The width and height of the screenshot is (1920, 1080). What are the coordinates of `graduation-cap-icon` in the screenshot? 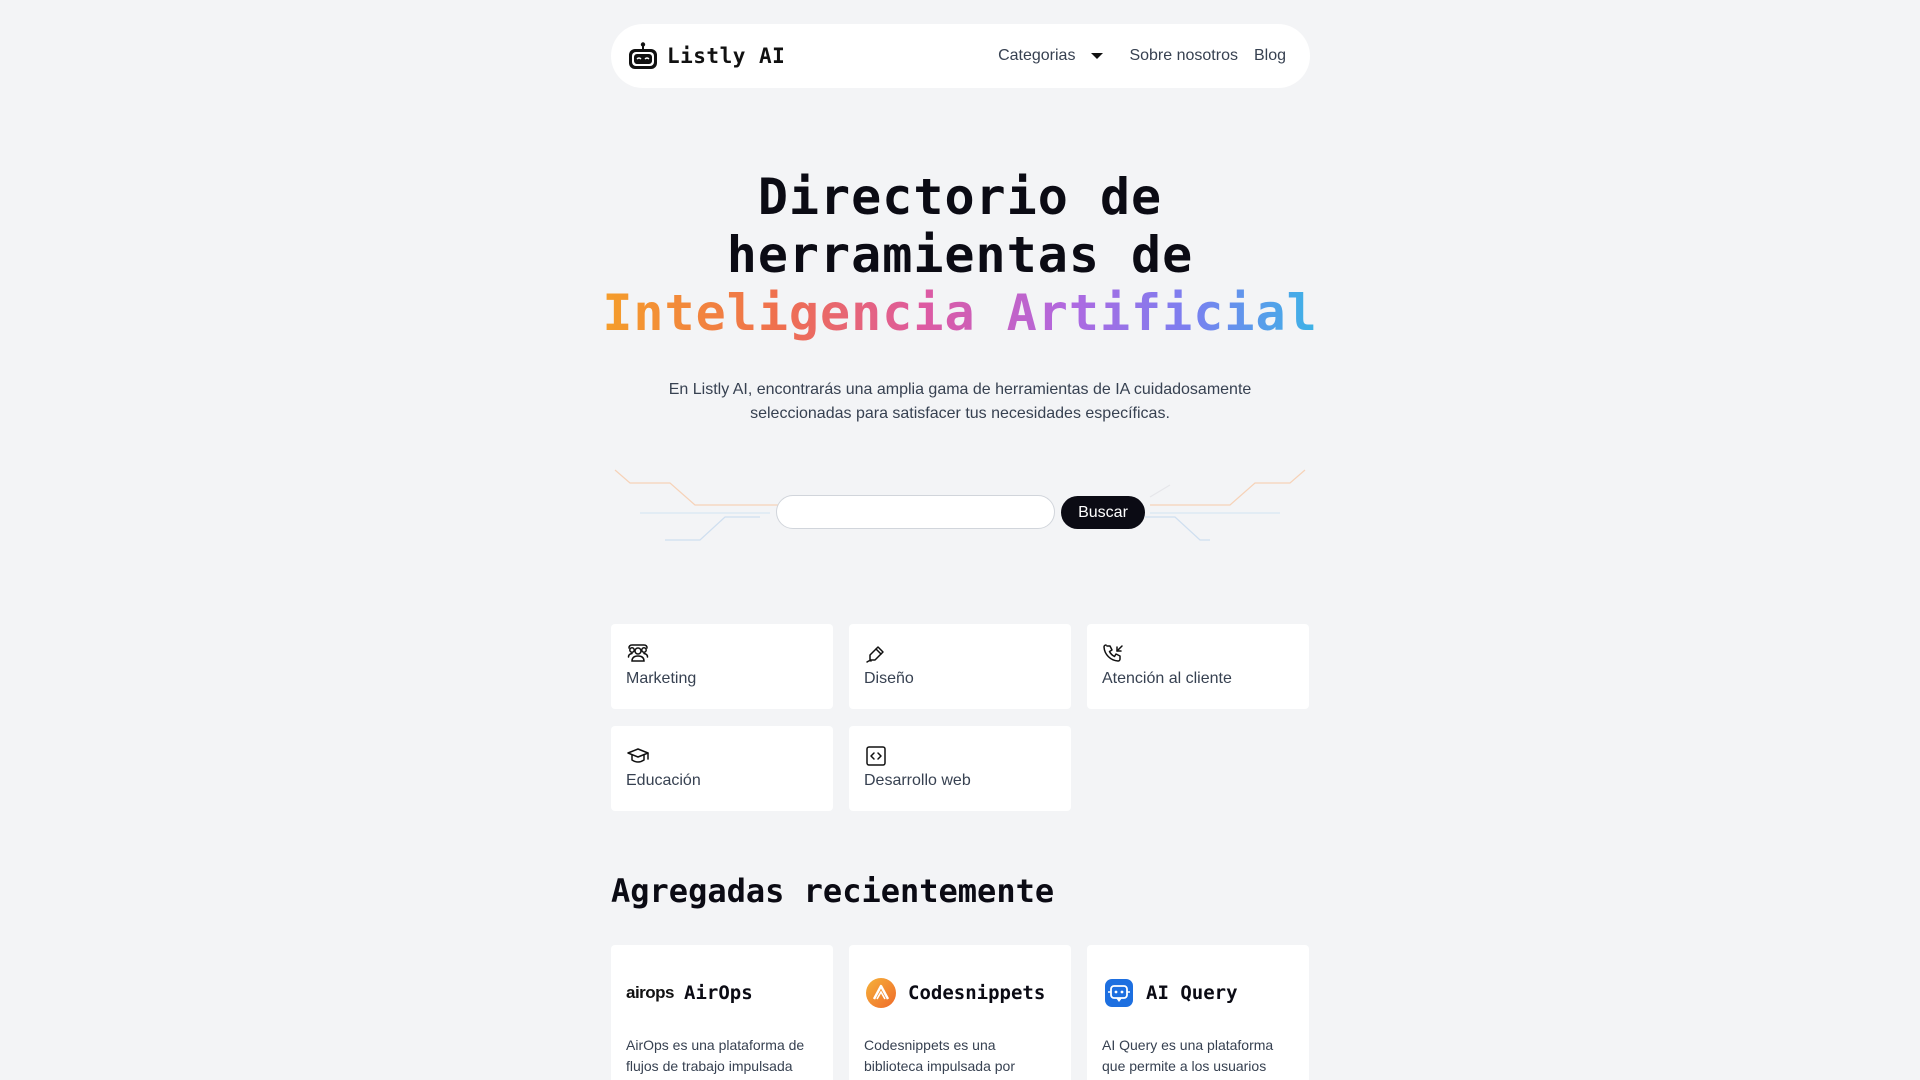 It's located at (638, 755).